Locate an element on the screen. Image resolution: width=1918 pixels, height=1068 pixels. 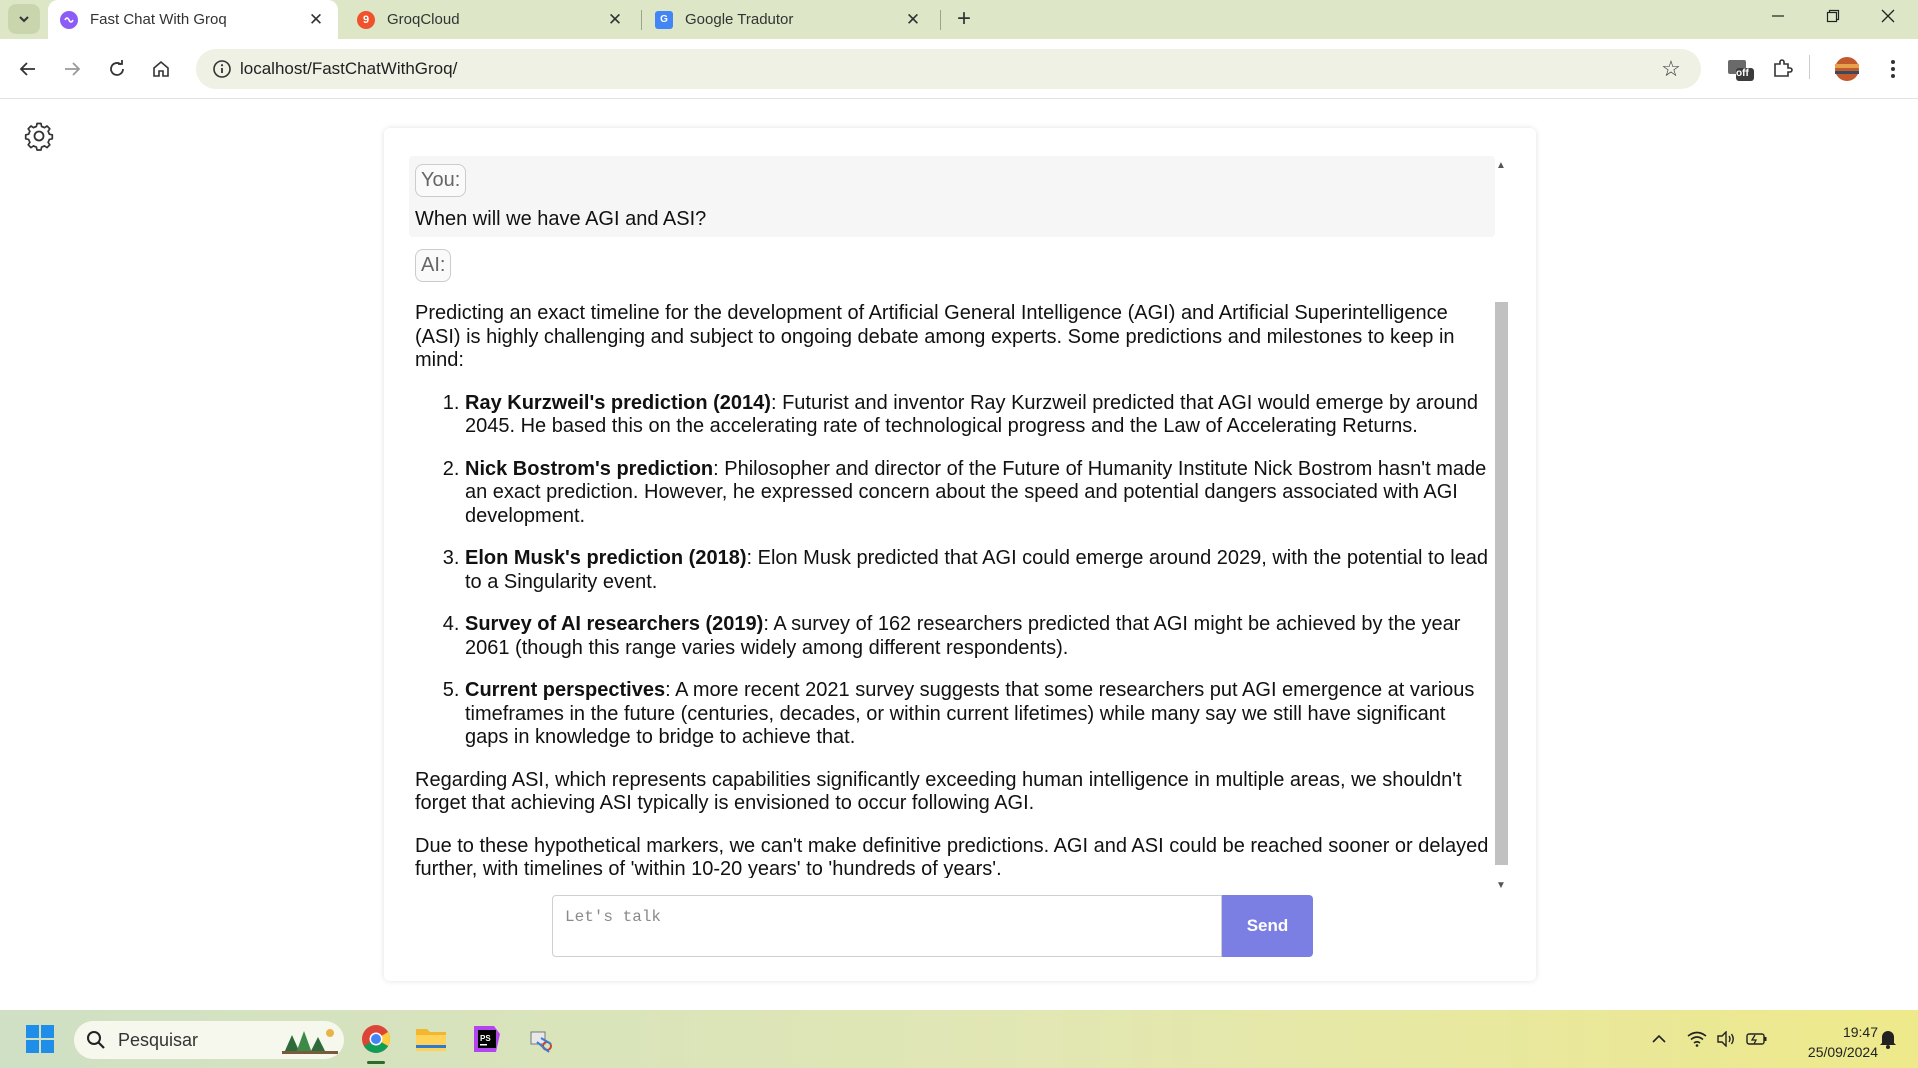
start-button is located at coordinates (40, 1039).